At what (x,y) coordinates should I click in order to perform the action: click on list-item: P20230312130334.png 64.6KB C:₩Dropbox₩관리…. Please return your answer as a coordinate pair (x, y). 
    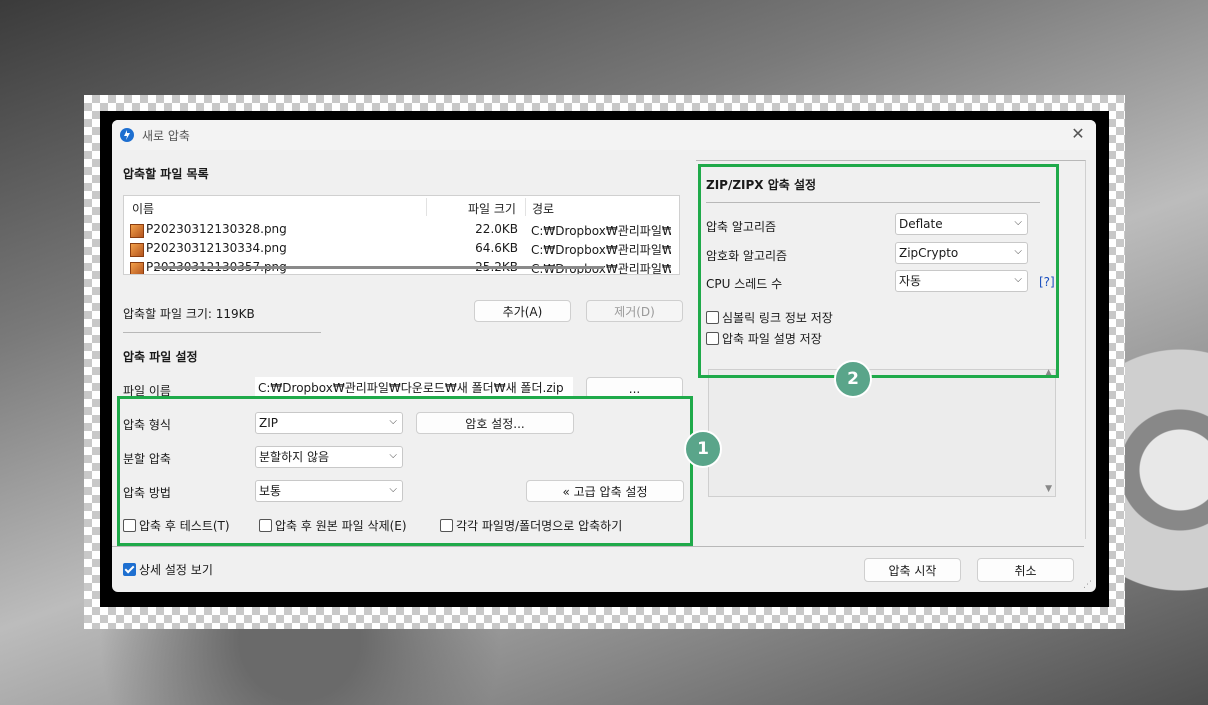
    Looking at the image, I should click on (399, 249).